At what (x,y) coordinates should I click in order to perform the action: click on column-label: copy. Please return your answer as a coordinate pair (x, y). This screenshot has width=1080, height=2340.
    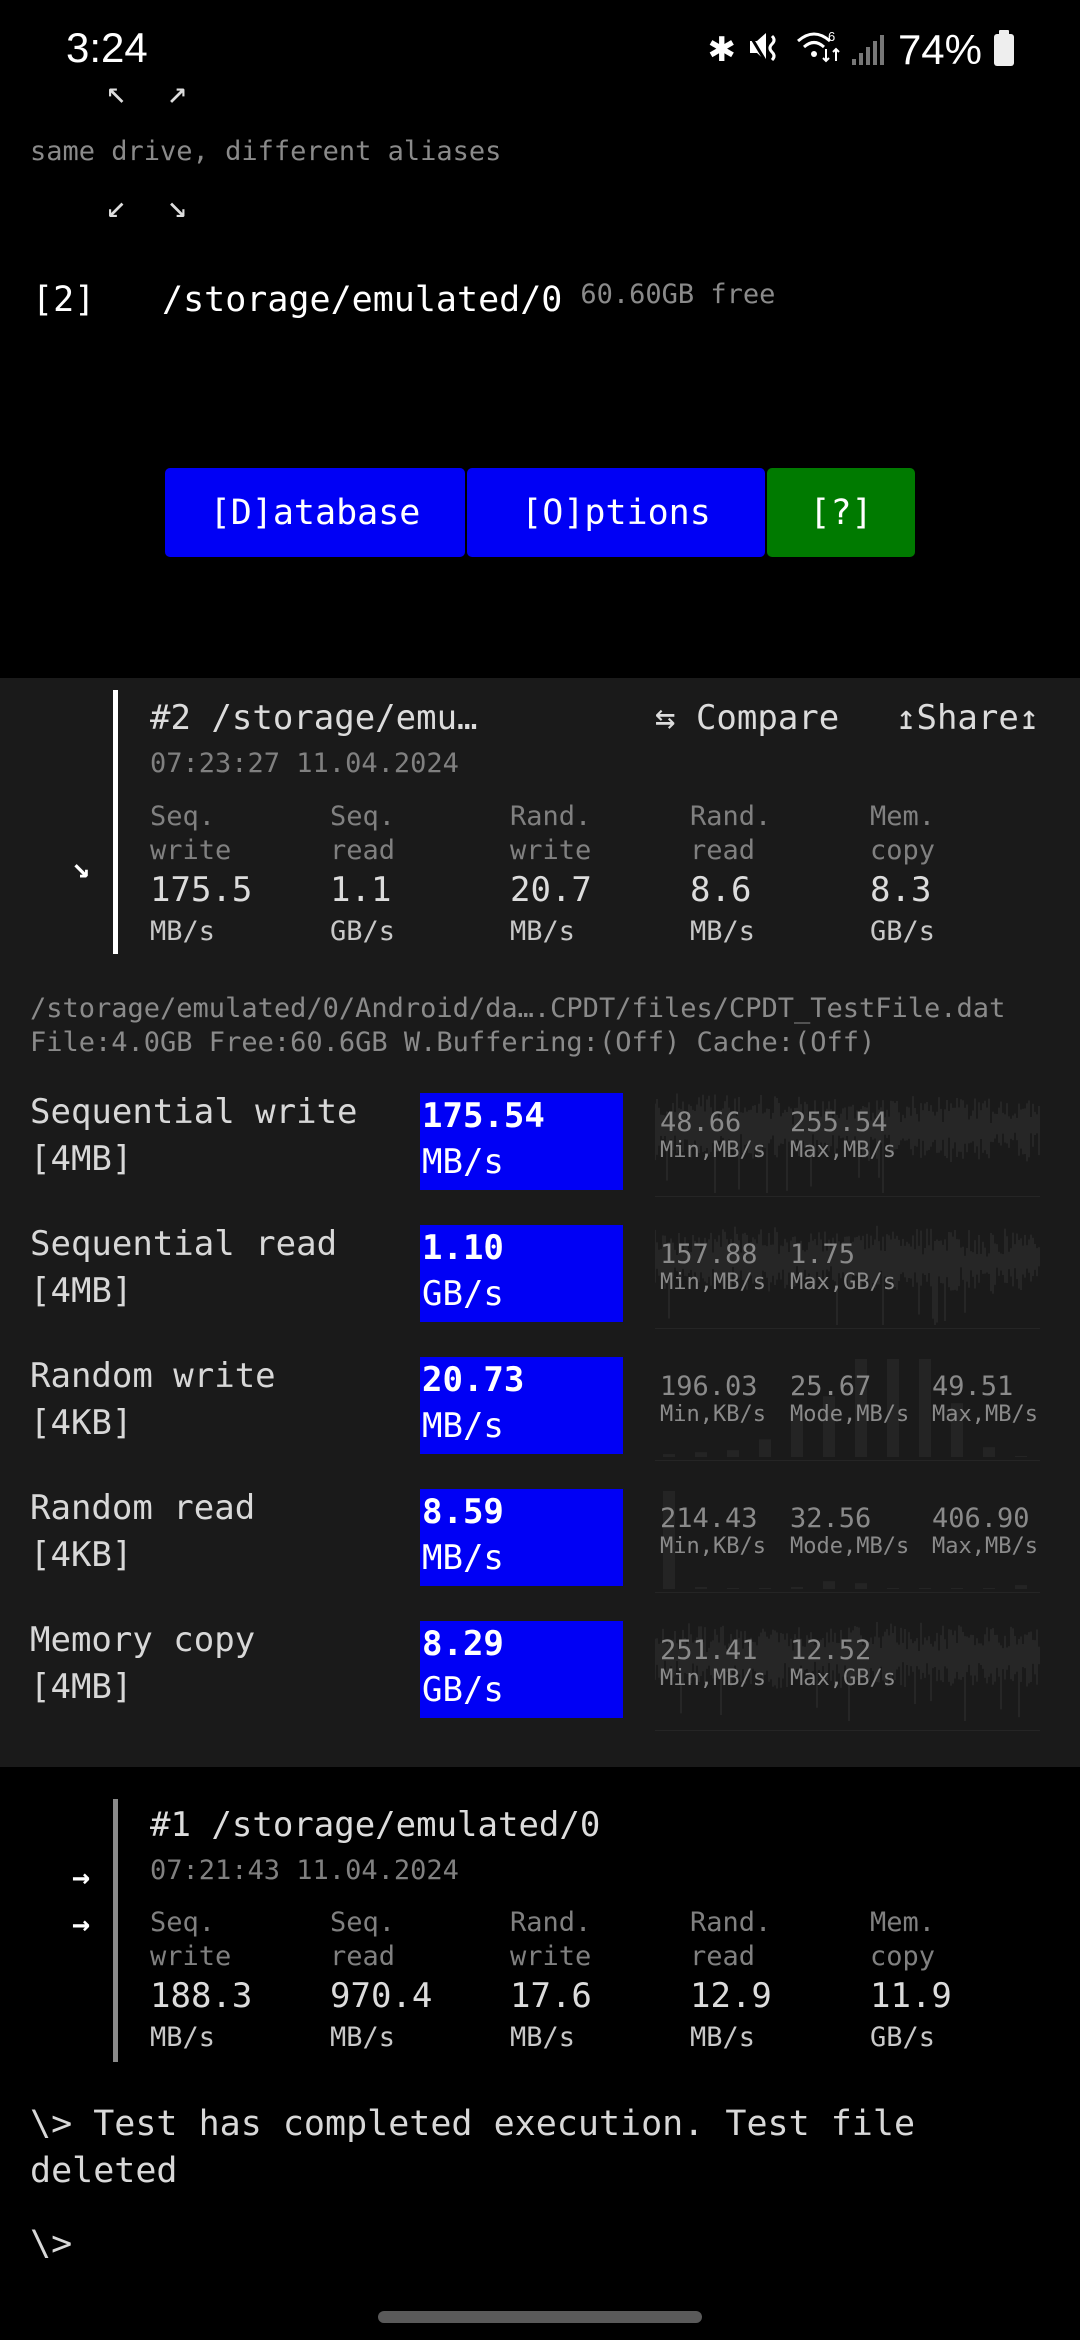
    Looking at the image, I should click on (903, 850).